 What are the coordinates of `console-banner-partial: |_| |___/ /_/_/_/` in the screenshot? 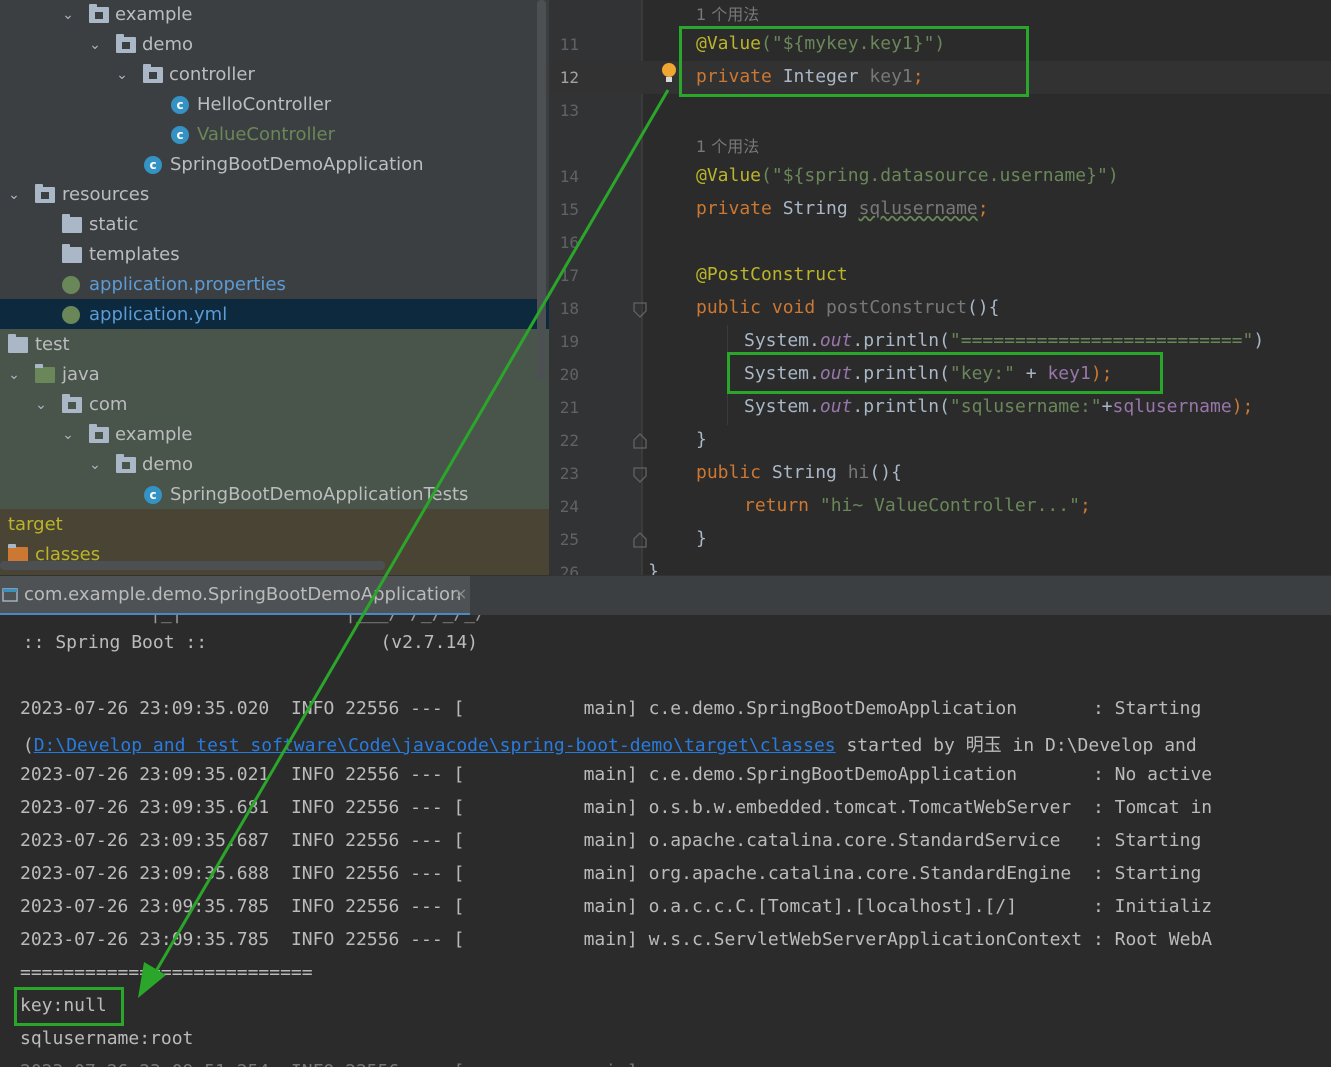 It's located at (318, 619).